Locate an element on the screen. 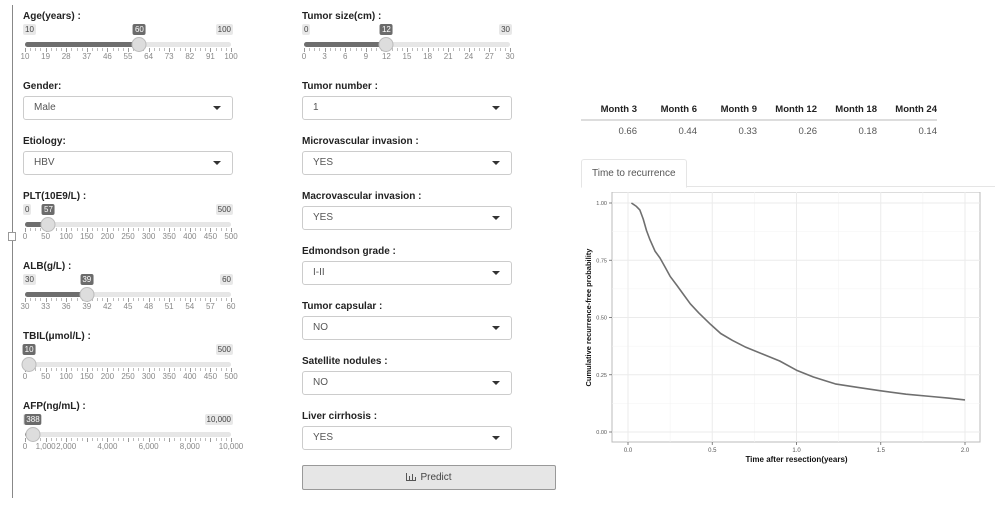 The height and width of the screenshot is (505, 1000). age-label: Age(years) : is located at coordinates (52, 16).